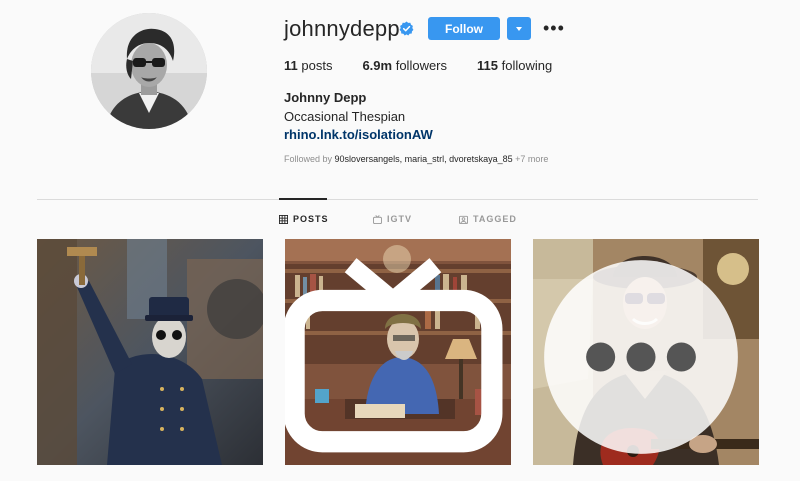 This screenshot has height=481, width=800. What do you see at coordinates (308, 159) in the screenshot?
I see `followed-by-prefix: Followed by` at bounding box center [308, 159].